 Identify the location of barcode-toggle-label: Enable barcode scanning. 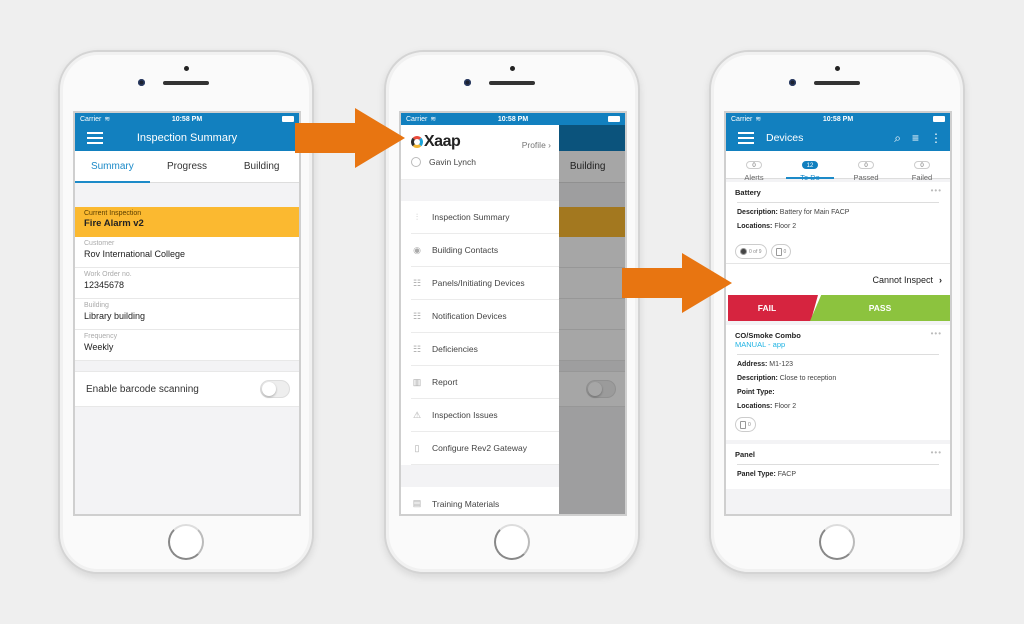
(142, 389).